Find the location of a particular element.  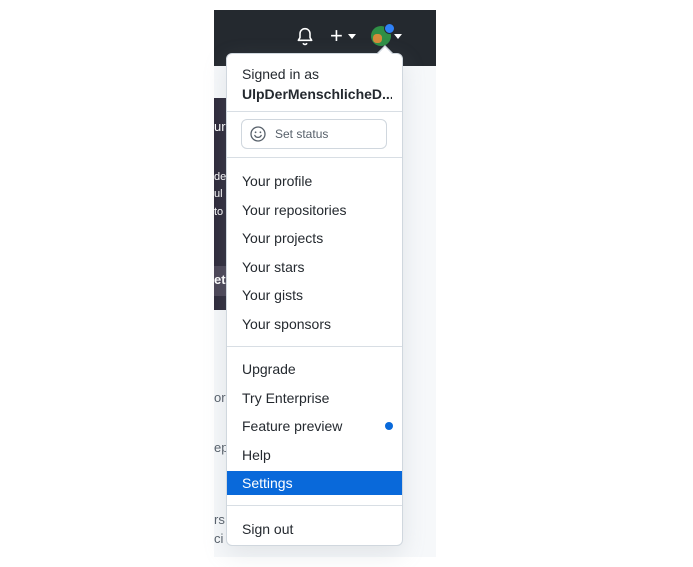

set-status-button: Set status is located at coordinates (314, 134).